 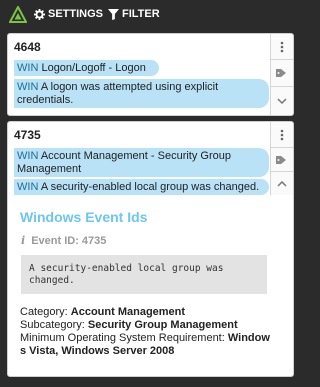 I want to click on event-id-title: 4648, so click(x=27, y=47).